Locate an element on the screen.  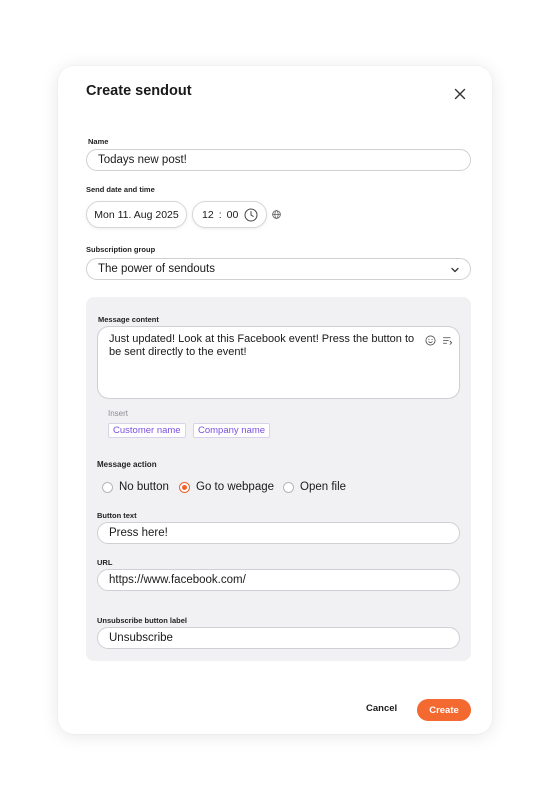
text-format-icon is located at coordinates (447, 340).